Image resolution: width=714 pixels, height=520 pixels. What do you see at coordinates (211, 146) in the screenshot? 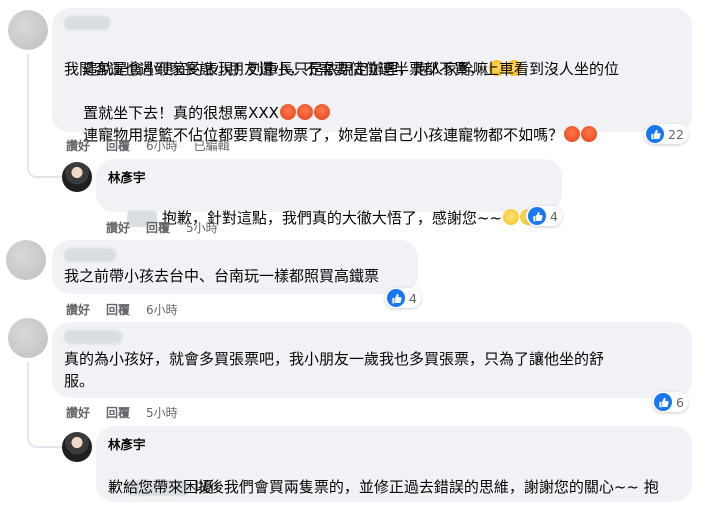
I see `edited-label: 已編輯` at bounding box center [211, 146].